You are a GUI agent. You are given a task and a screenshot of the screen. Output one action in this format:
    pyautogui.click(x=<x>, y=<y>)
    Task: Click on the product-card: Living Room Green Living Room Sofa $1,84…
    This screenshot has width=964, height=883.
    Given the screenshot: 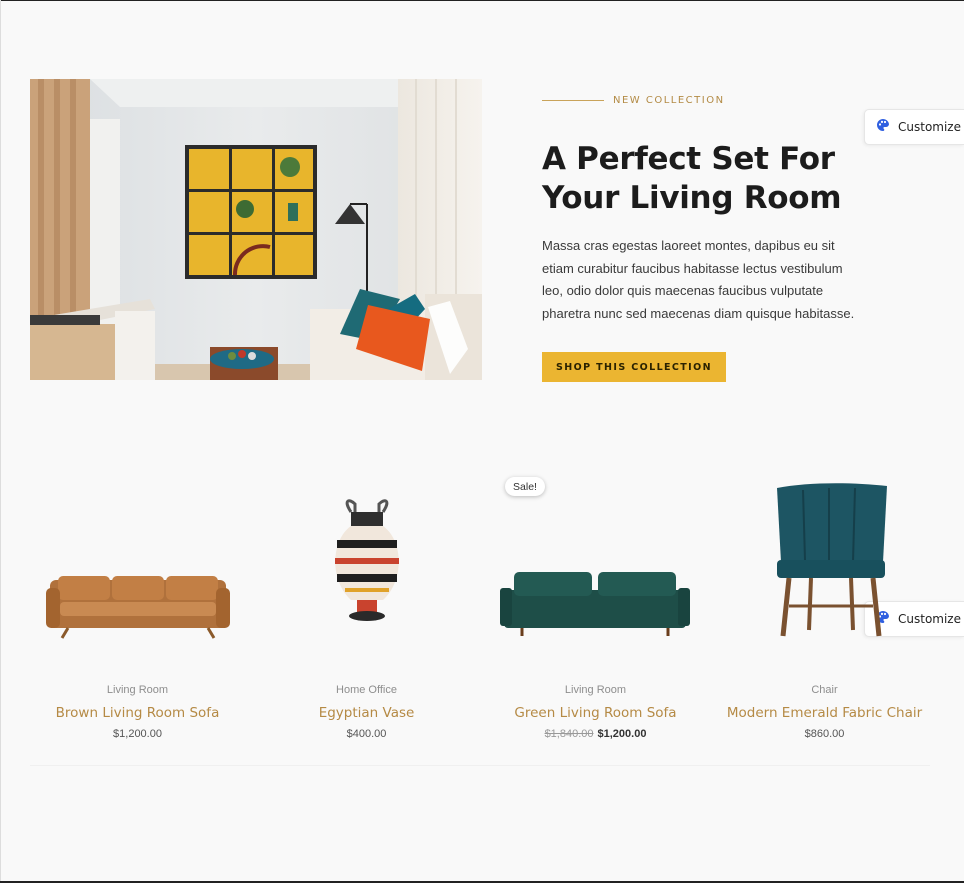 What is the action you would take?
    pyautogui.click(x=595, y=612)
    